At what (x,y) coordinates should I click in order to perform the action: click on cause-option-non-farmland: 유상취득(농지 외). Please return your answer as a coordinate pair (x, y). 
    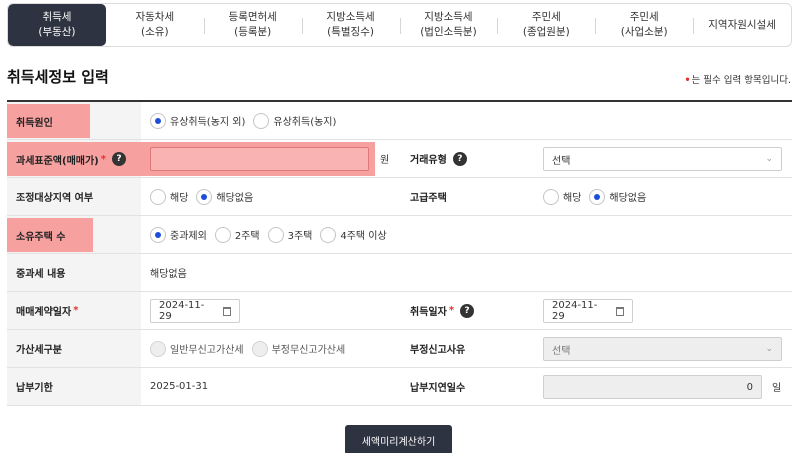
    Looking at the image, I should click on (198, 120).